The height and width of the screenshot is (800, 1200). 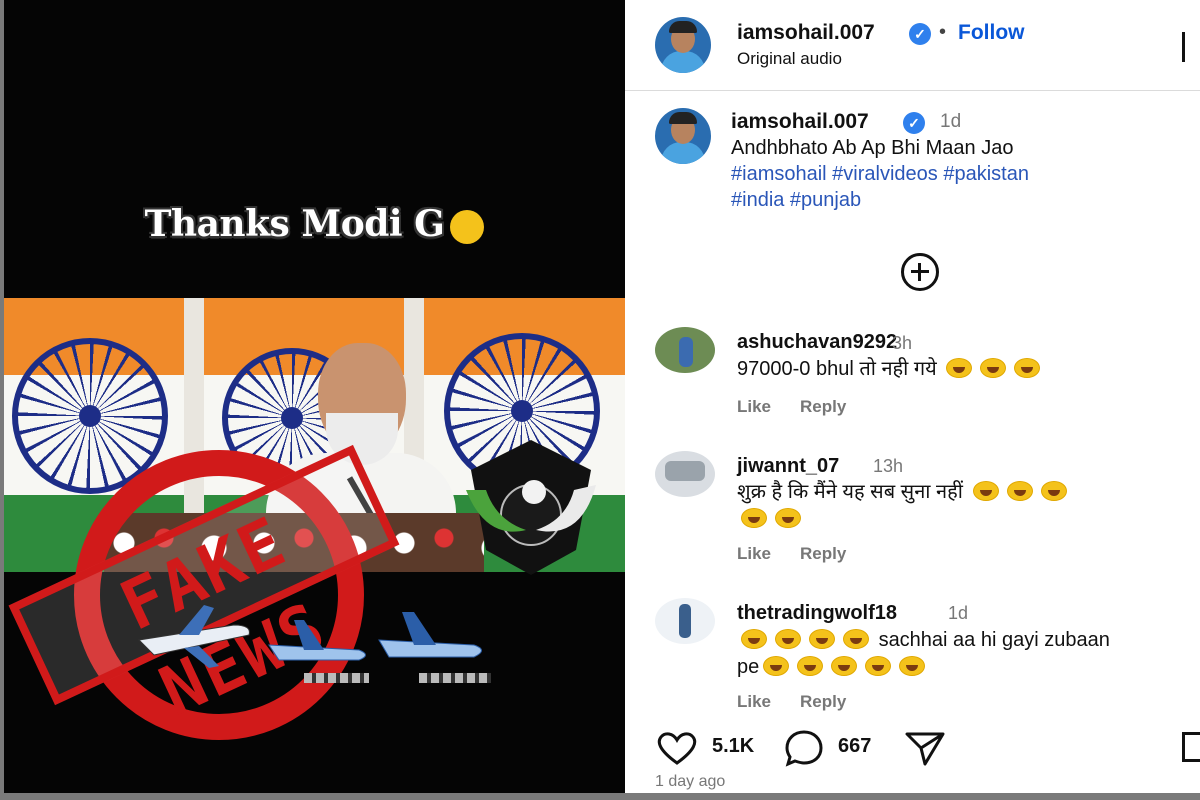 What do you see at coordinates (967, 654) in the screenshot?
I see `comment-text: sachhai aa hi gayi zubaan pe` at bounding box center [967, 654].